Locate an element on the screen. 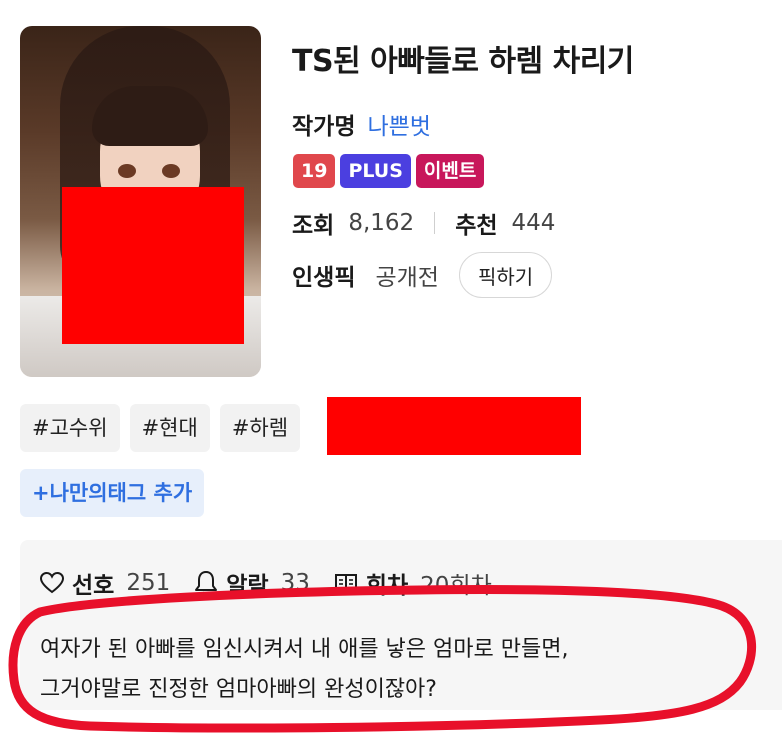  badge-group: 19 PLUS 이벤트 is located at coordinates (389, 171).